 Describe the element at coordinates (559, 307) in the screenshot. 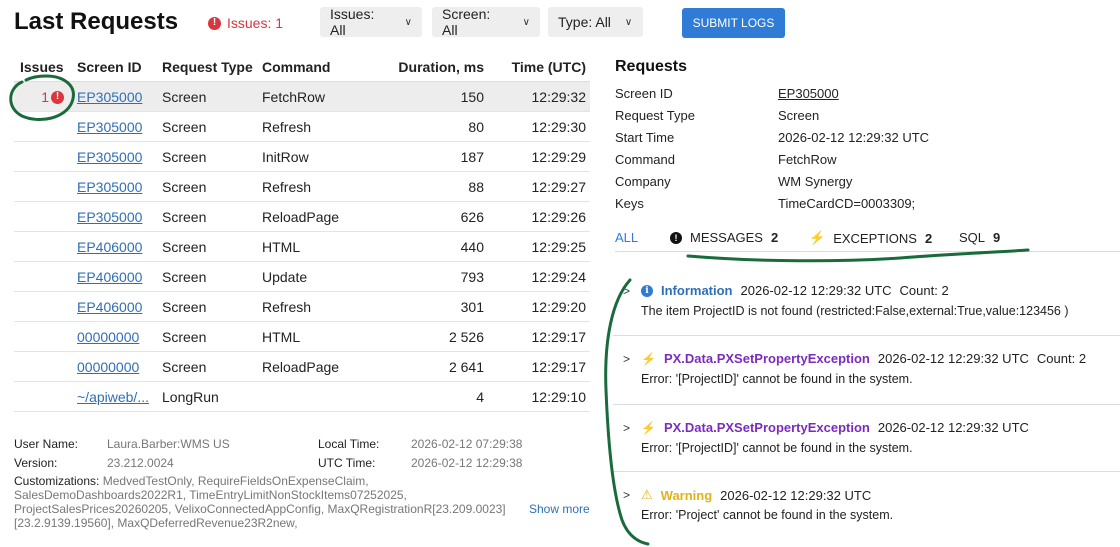

I see `cell-time: 12:29:20` at that location.